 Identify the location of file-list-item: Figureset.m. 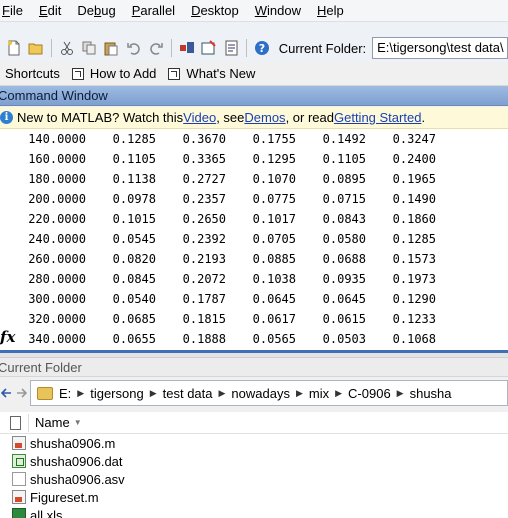
(254, 497).